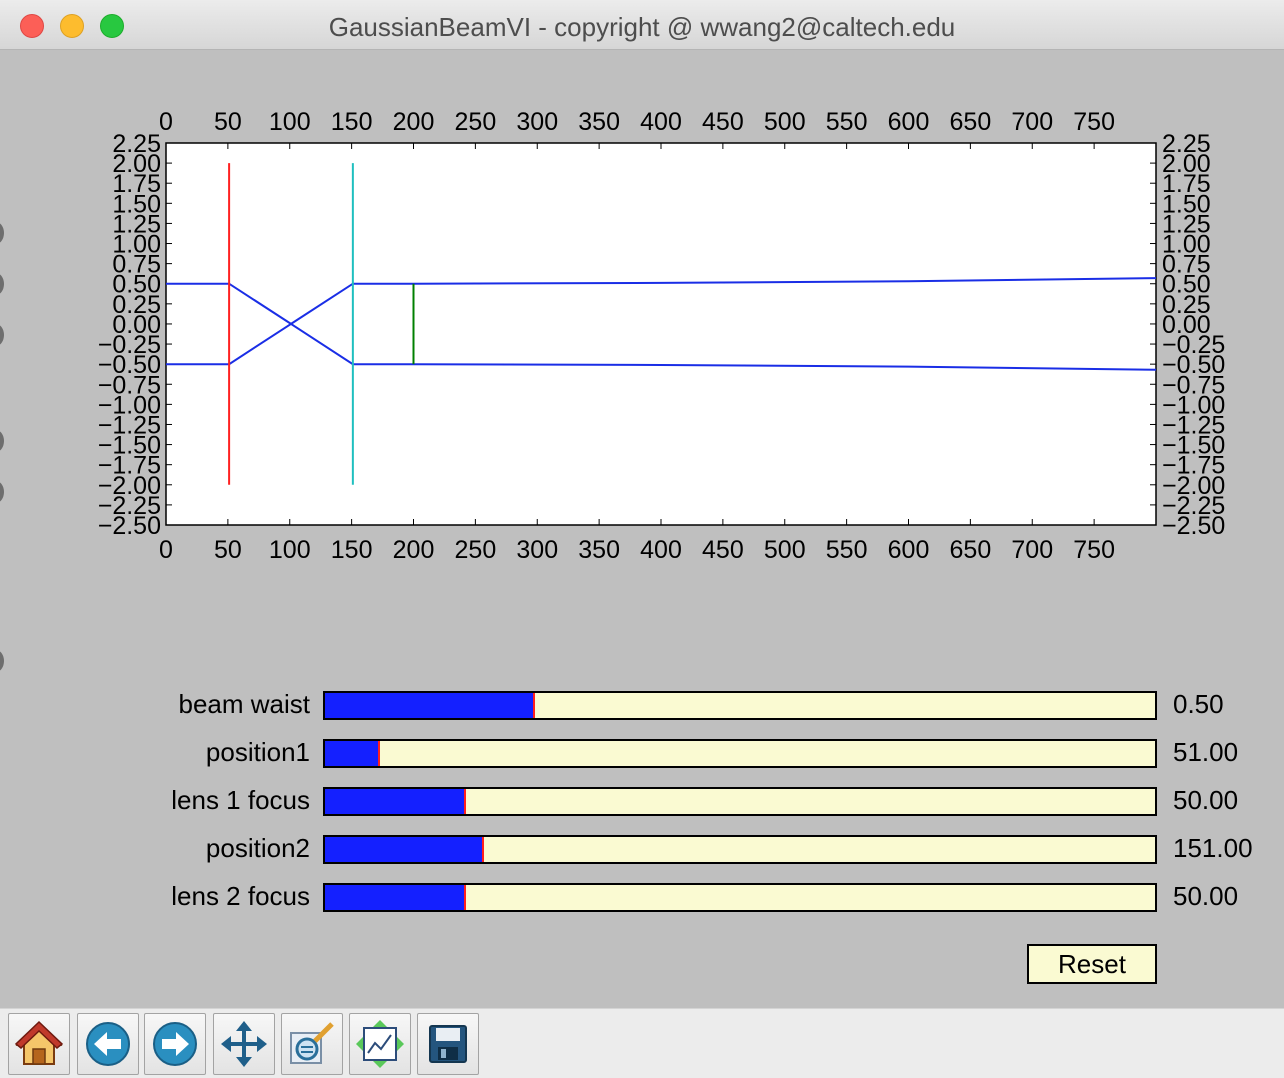  What do you see at coordinates (228, 550) in the screenshot?
I see `x-tick-label: 50` at bounding box center [228, 550].